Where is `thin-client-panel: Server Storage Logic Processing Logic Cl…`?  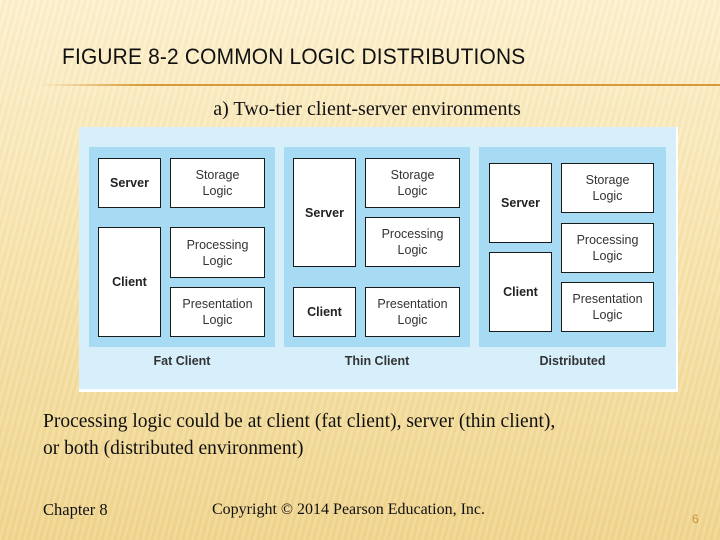
thin-client-panel: Server Storage Logic Processing Logic Cl… is located at coordinates (377, 247).